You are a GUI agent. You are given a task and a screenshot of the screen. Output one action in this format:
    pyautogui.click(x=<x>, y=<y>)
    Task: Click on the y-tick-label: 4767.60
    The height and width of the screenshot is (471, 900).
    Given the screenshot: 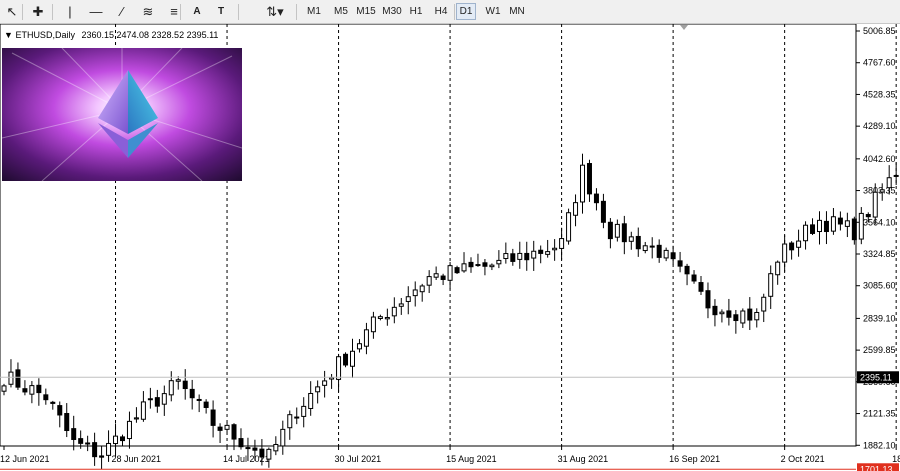 What is the action you would take?
    pyautogui.click(x=879, y=63)
    